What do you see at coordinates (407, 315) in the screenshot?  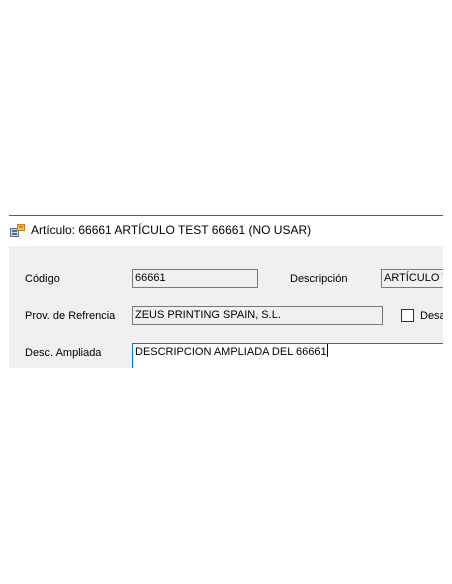 I see `desactivado-checkbox` at bounding box center [407, 315].